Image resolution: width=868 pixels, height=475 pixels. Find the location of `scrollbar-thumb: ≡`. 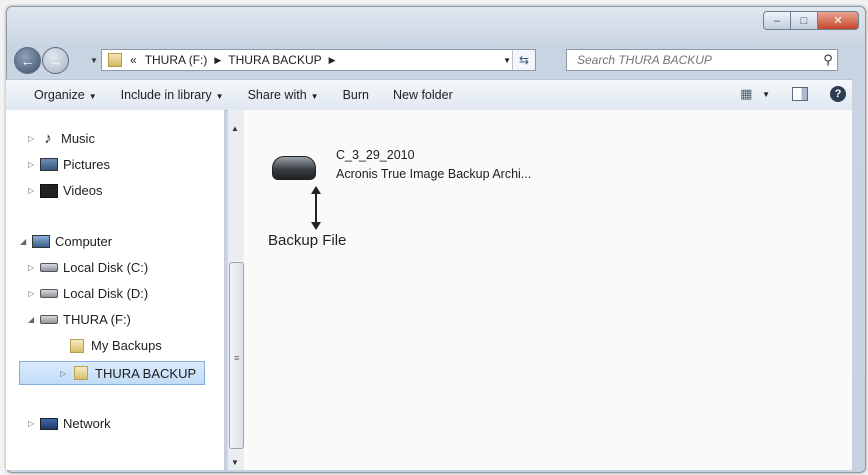

scrollbar-thumb: ≡ is located at coordinates (236, 355).